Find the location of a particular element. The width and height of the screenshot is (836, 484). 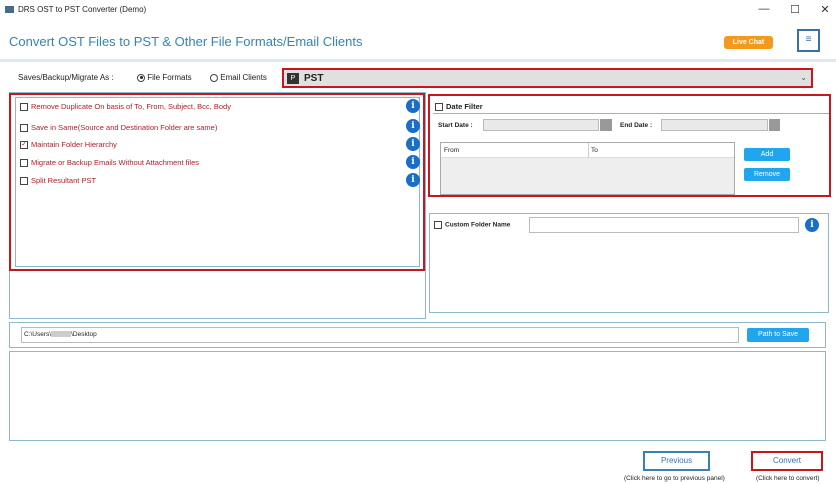

title-bar: DRS OST to PST Converter (Demo) — ☐ ✕ is located at coordinates (418, 10).